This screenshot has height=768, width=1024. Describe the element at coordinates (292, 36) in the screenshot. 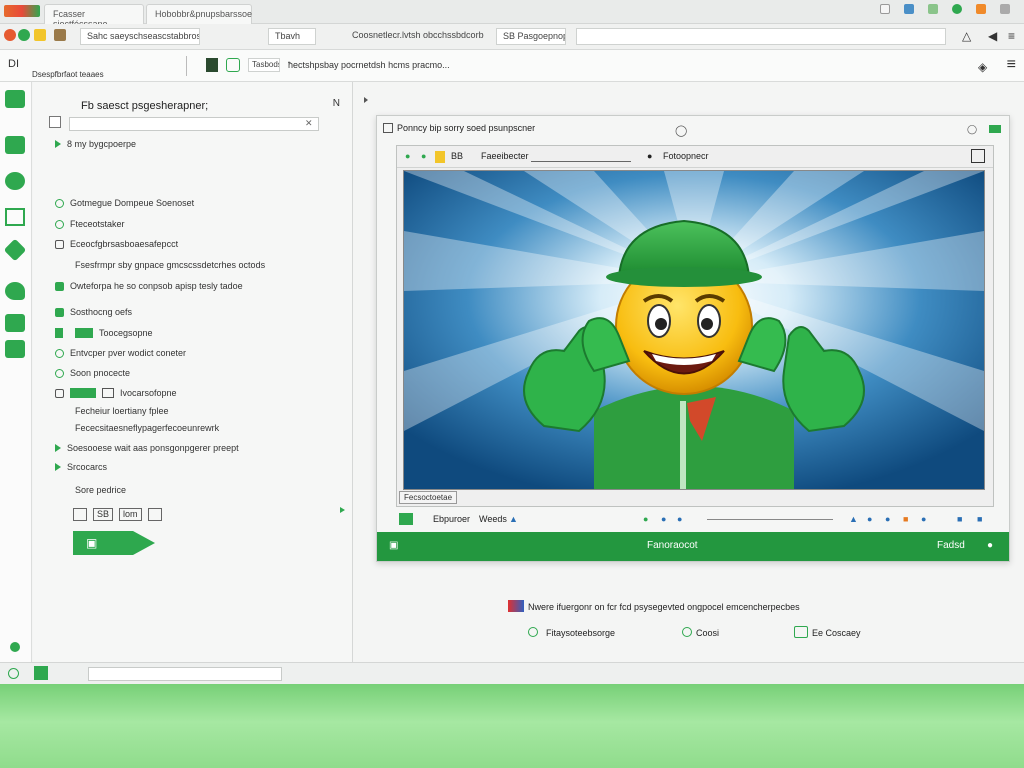

I see `address-sub-field: Tbavh` at that location.